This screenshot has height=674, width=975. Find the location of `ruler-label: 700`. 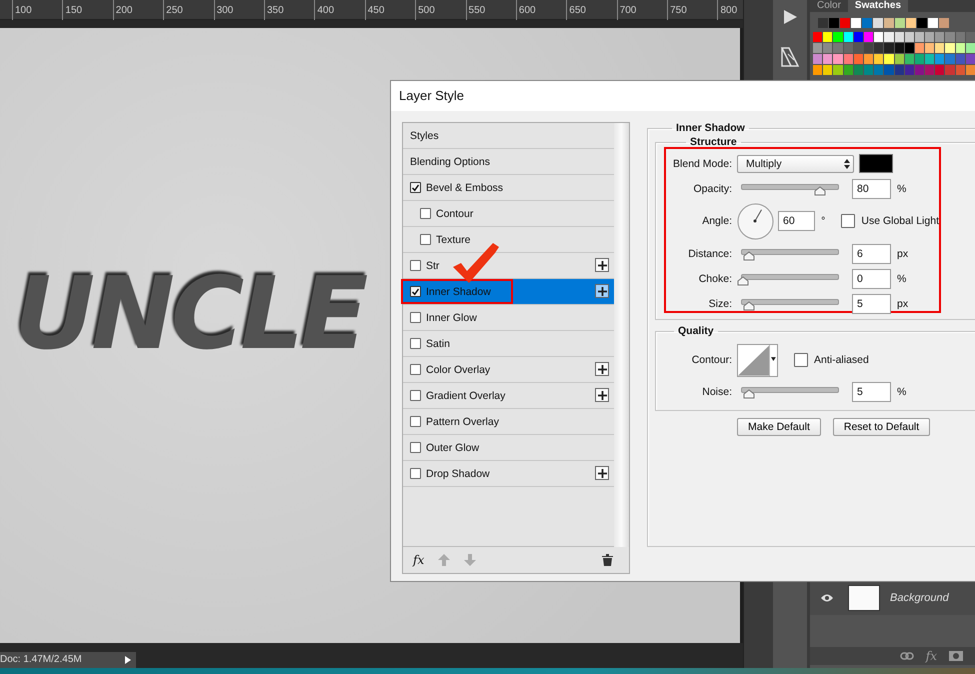

ruler-label: 700 is located at coordinates (628, 11).